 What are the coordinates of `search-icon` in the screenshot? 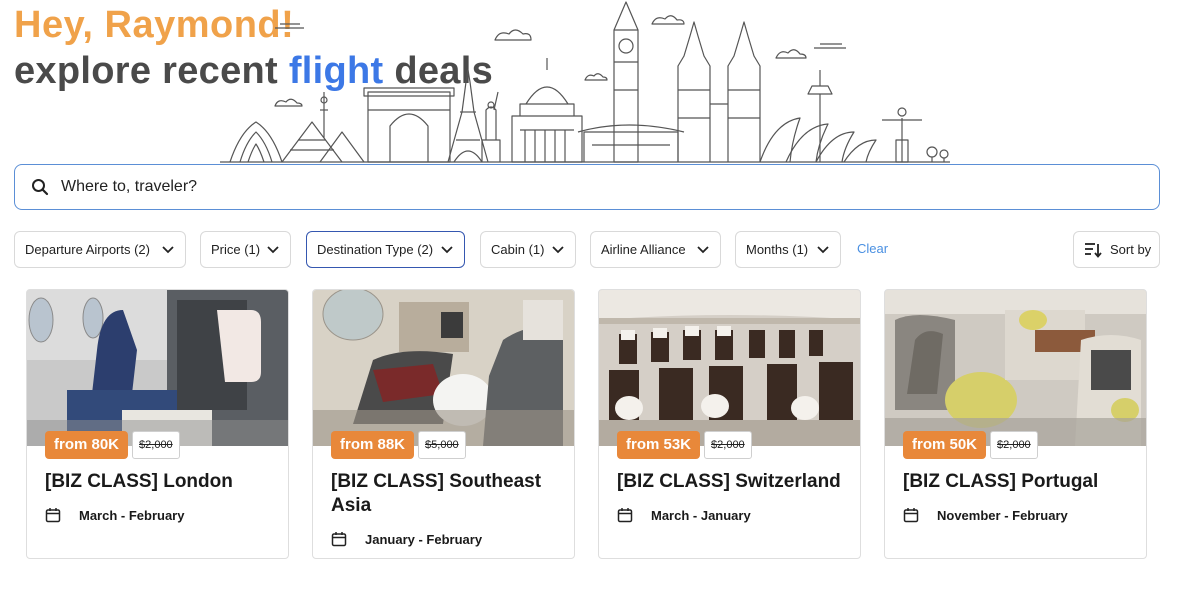 It's located at (40, 187).